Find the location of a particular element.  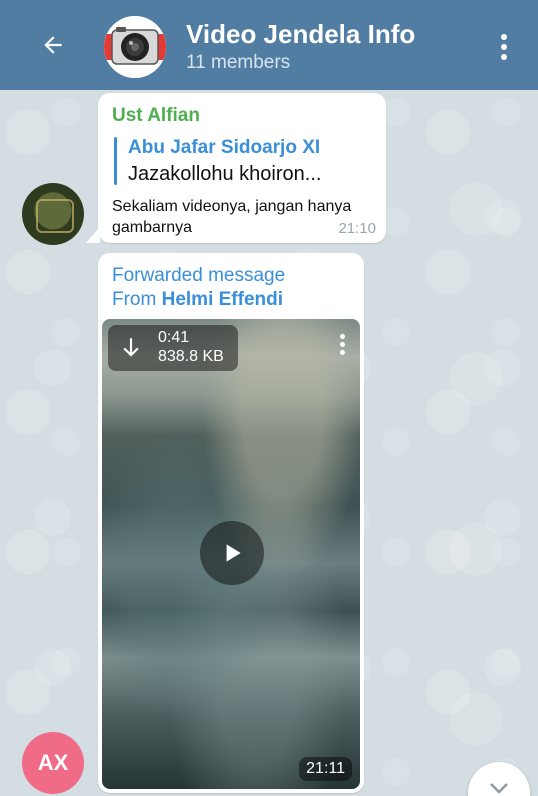

sender-avatar is located at coordinates (53, 214).